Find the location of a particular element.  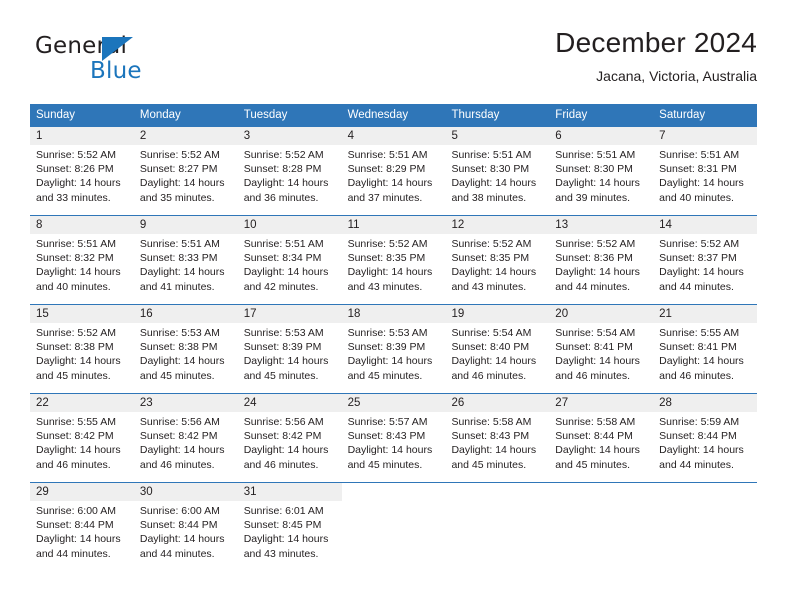

sunrise-text: Sunrise: 6:01 AM is located at coordinates (283, 511).